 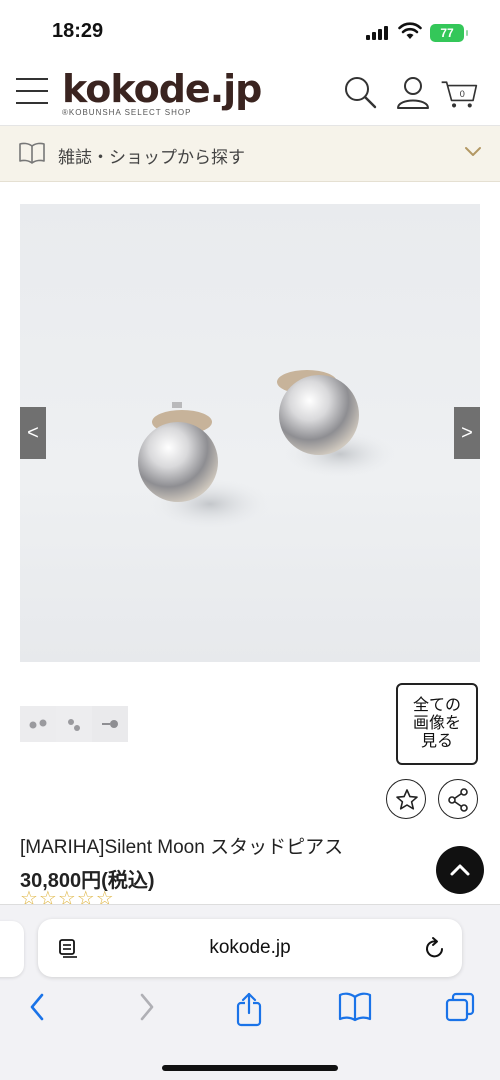 I want to click on tabs-icon, so click(x=460, y=1007).